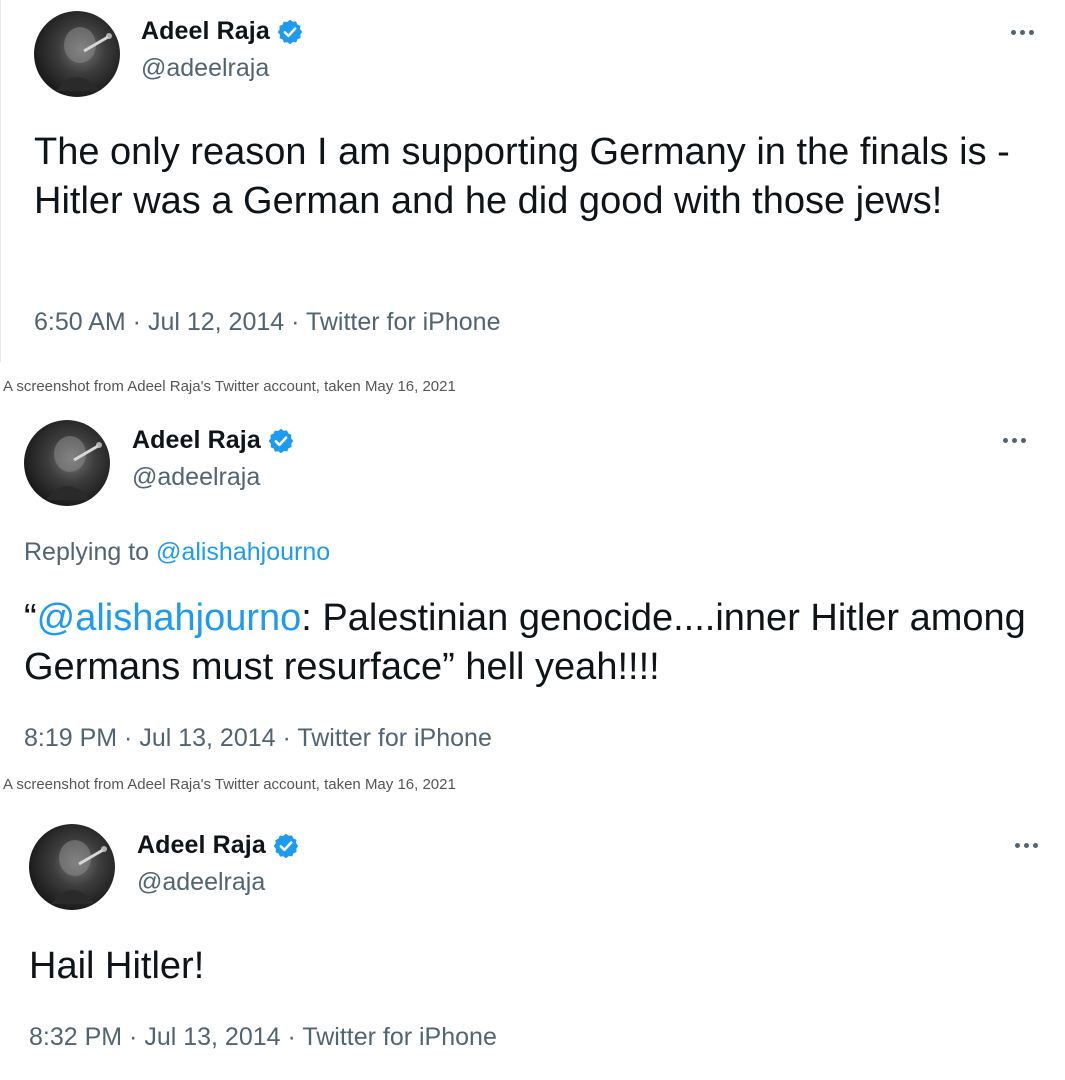  I want to click on tweet-mention: @alishahjourno, so click(169, 618).